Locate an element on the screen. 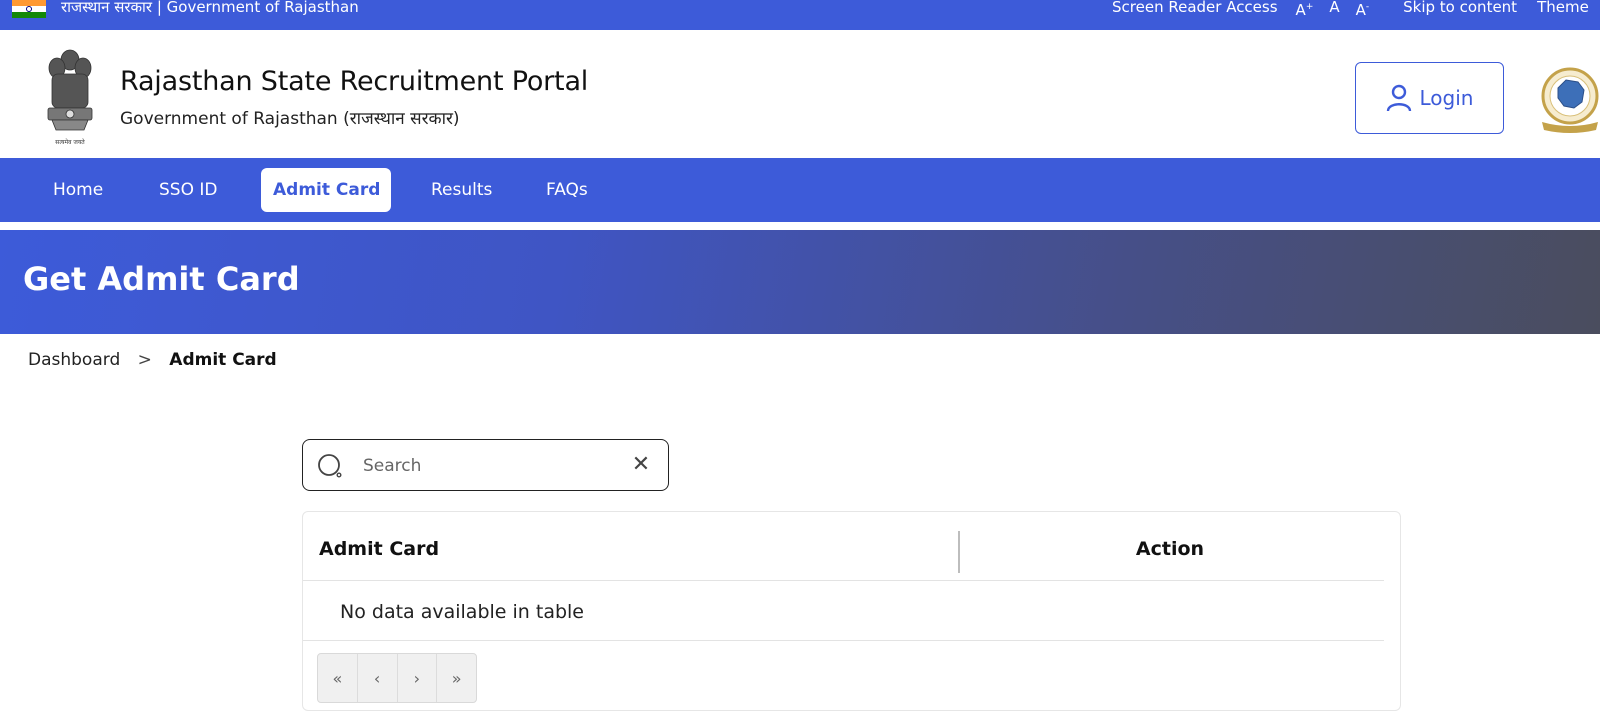 Image resolution: width=1600 pixels, height=711 pixels. row-divider is located at coordinates (843, 640).